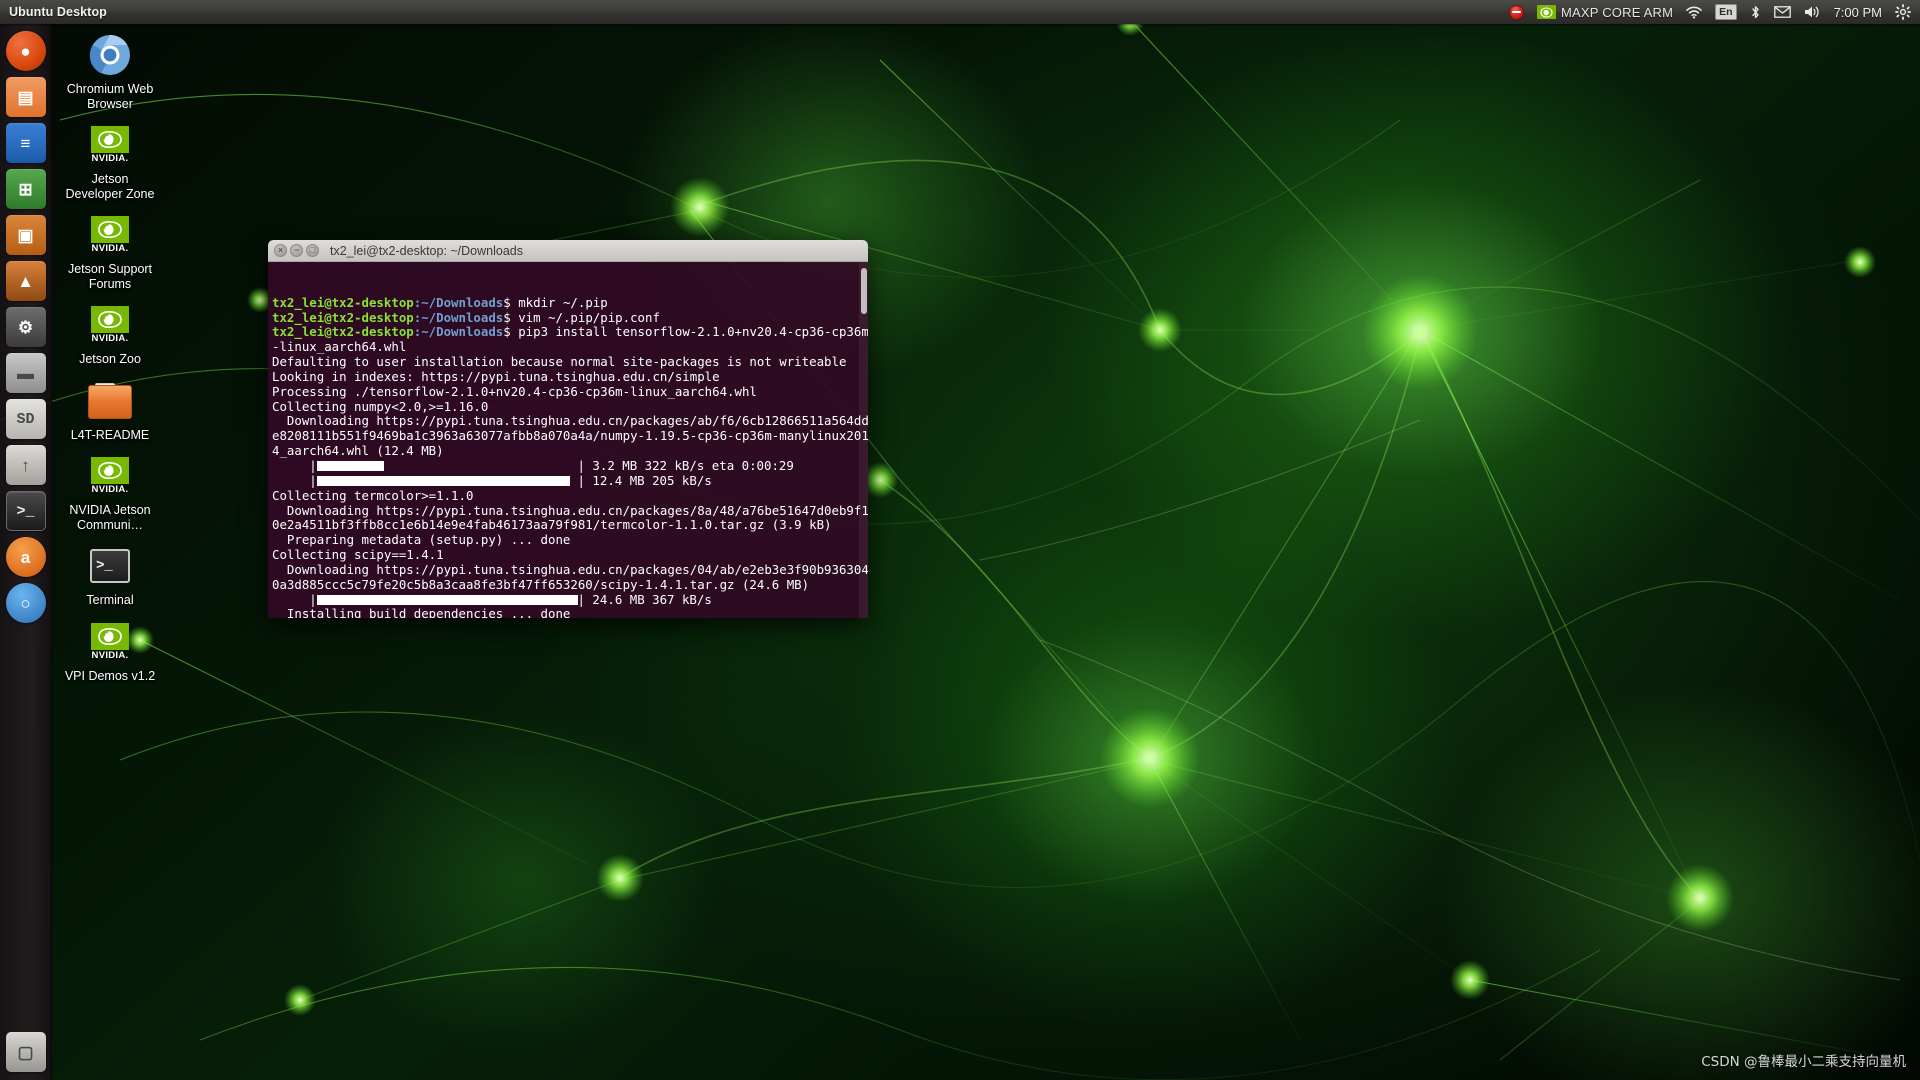 Image resolution: width=1920 pixels, height=1080 pixels. I want to click on terminal-output-line: Installing build dependencies ... done, so click(421, 612).